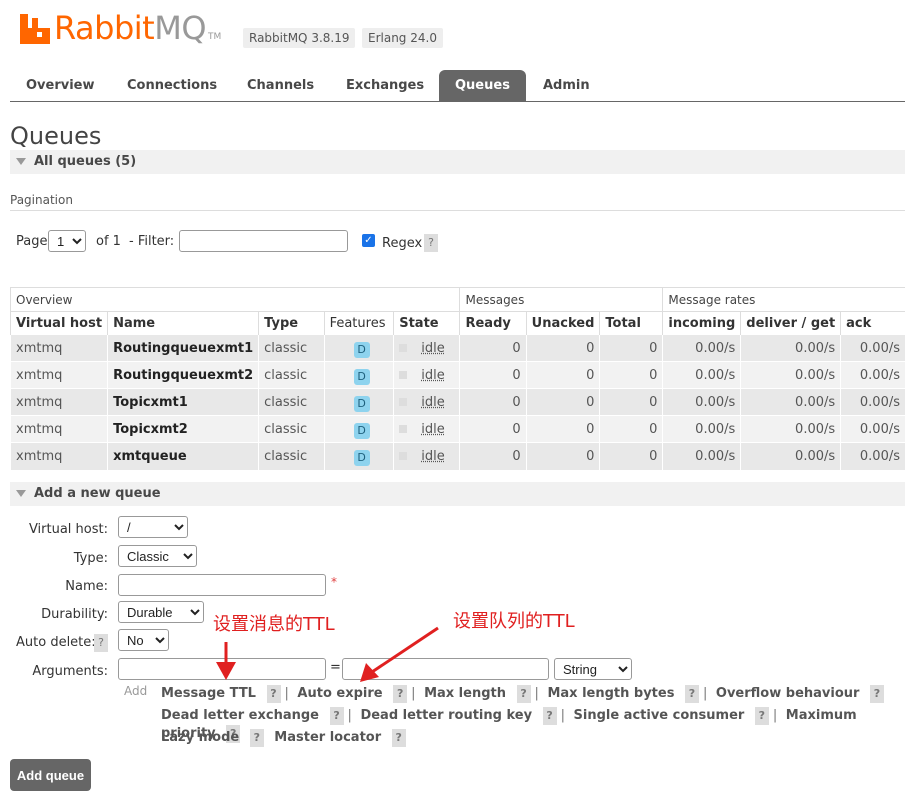 Image resolution: width=905 pixels, height=792 pixels. I want to click on annotation-message-ttl: 设置消息的TTL, so click(274, 624).